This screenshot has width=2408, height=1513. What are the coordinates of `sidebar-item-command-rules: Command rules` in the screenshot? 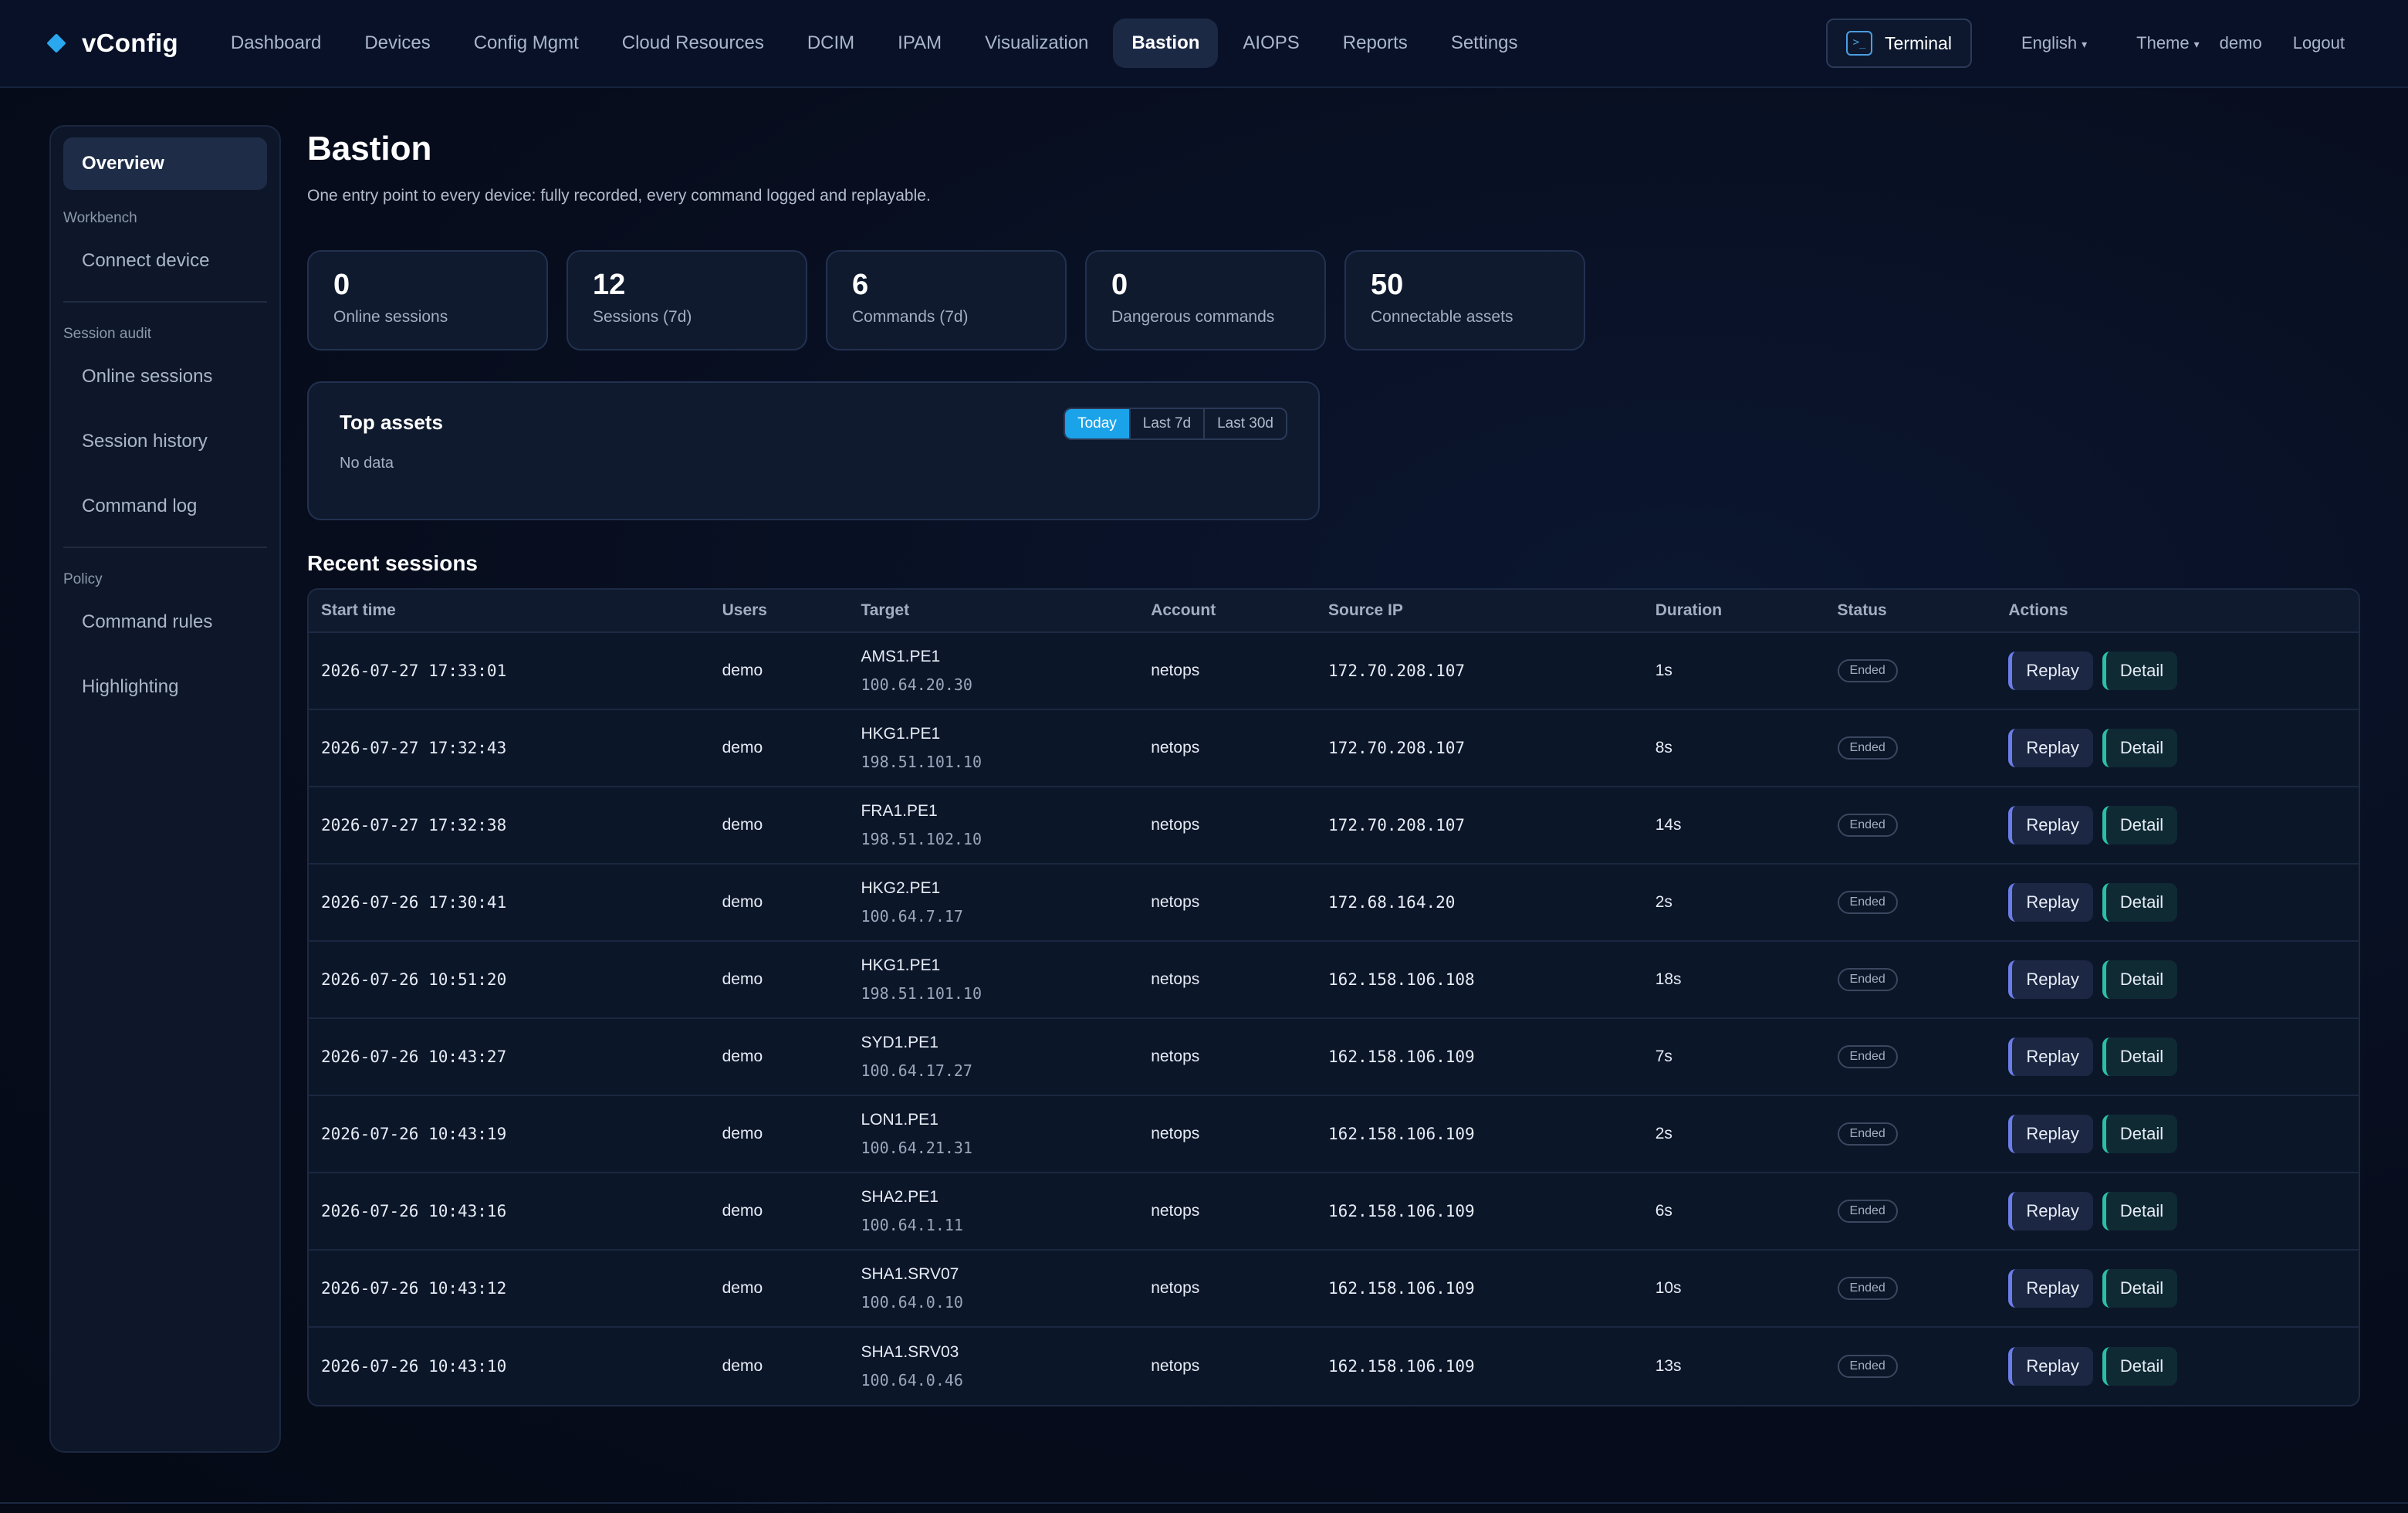 It's located at (165, 622).